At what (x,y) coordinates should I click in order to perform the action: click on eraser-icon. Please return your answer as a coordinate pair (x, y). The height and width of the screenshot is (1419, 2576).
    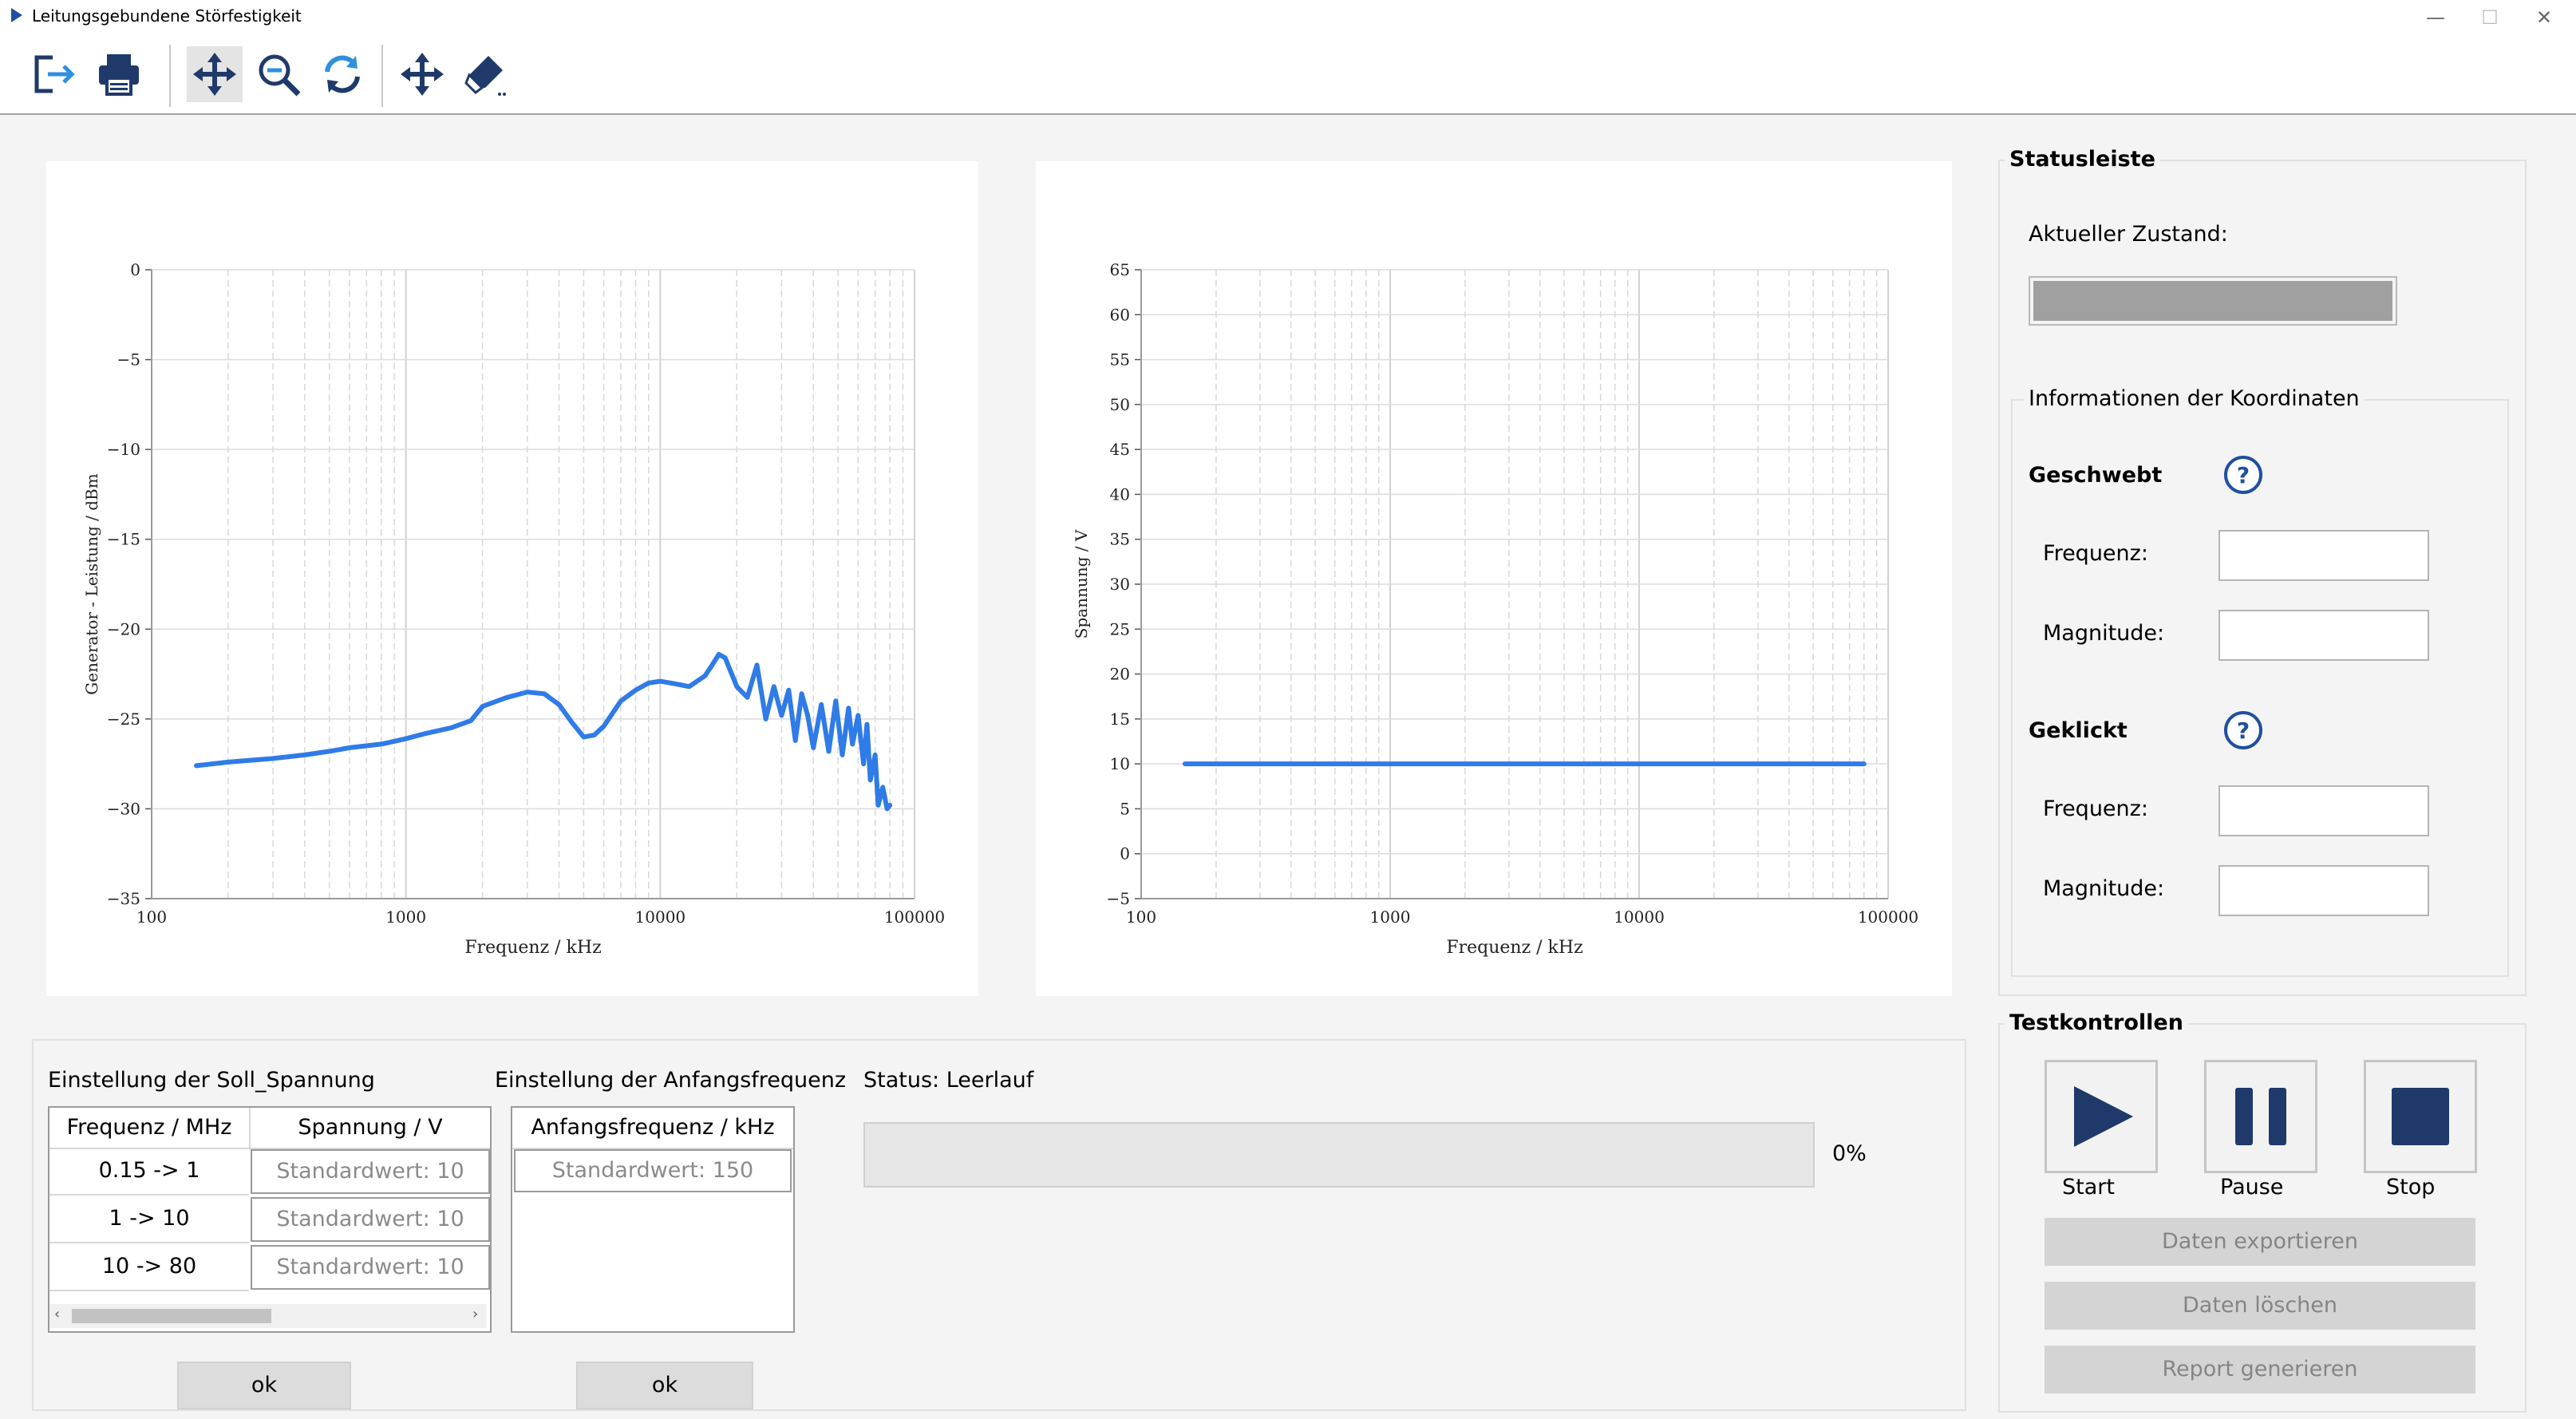
    Looking at the image, I should click on (486, 74).